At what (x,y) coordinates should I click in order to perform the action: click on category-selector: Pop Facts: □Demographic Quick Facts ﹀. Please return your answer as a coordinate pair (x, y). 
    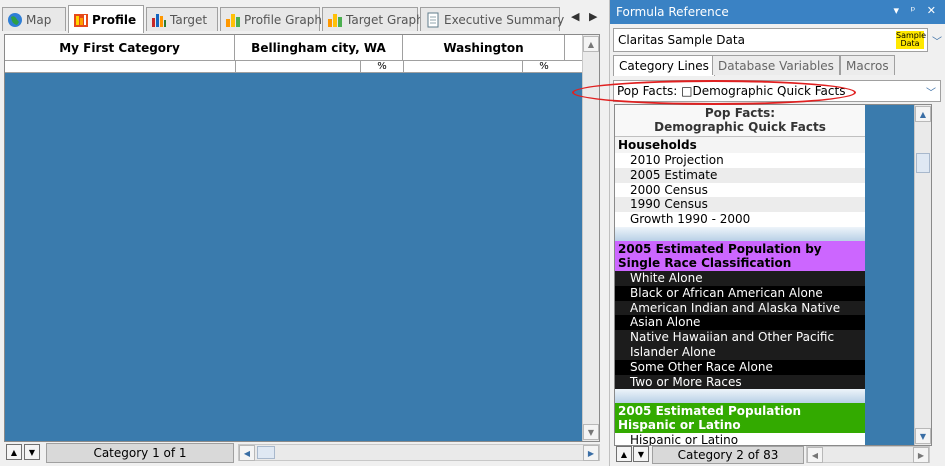
    Looking at the image, I should click on (777, 91).